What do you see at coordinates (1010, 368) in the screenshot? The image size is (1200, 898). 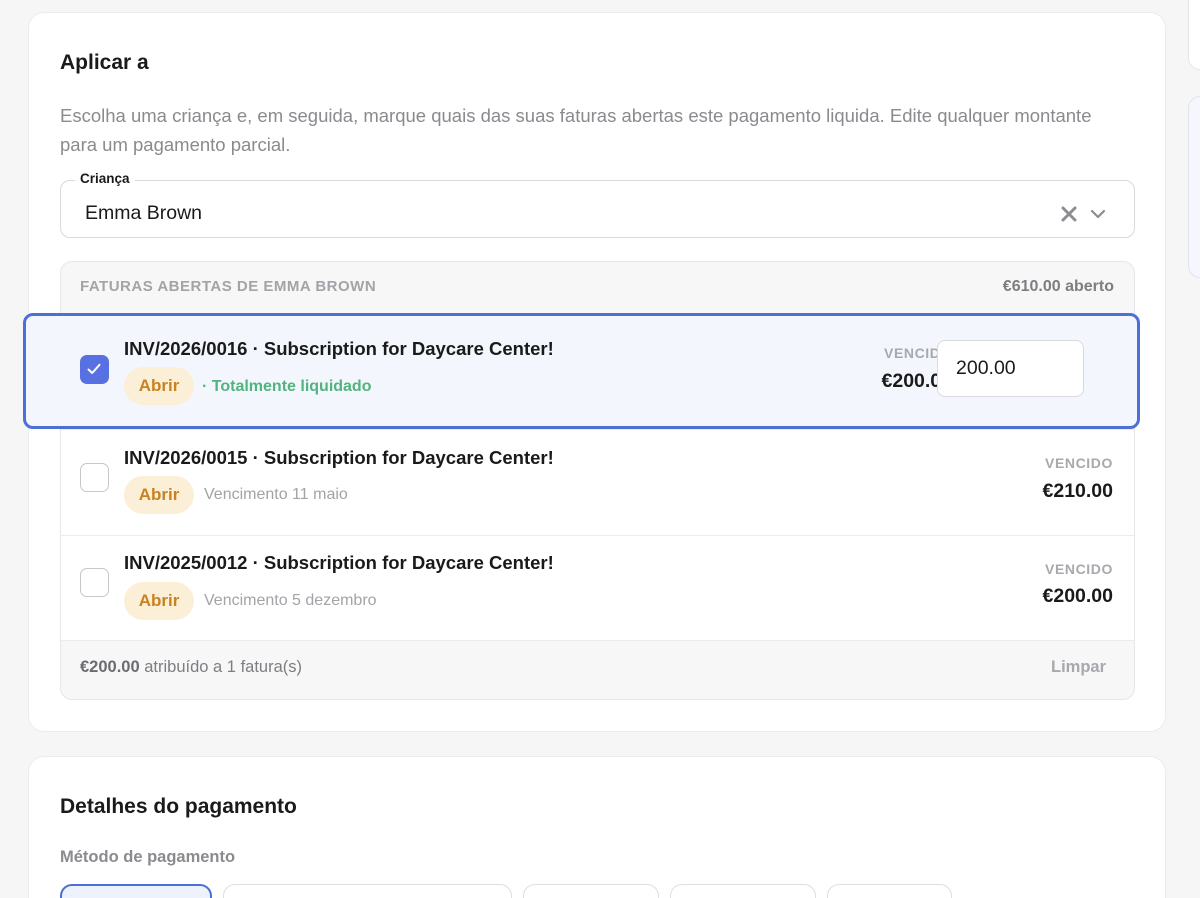 I see `applied-amount-input` at bounding box center [1010, 368].